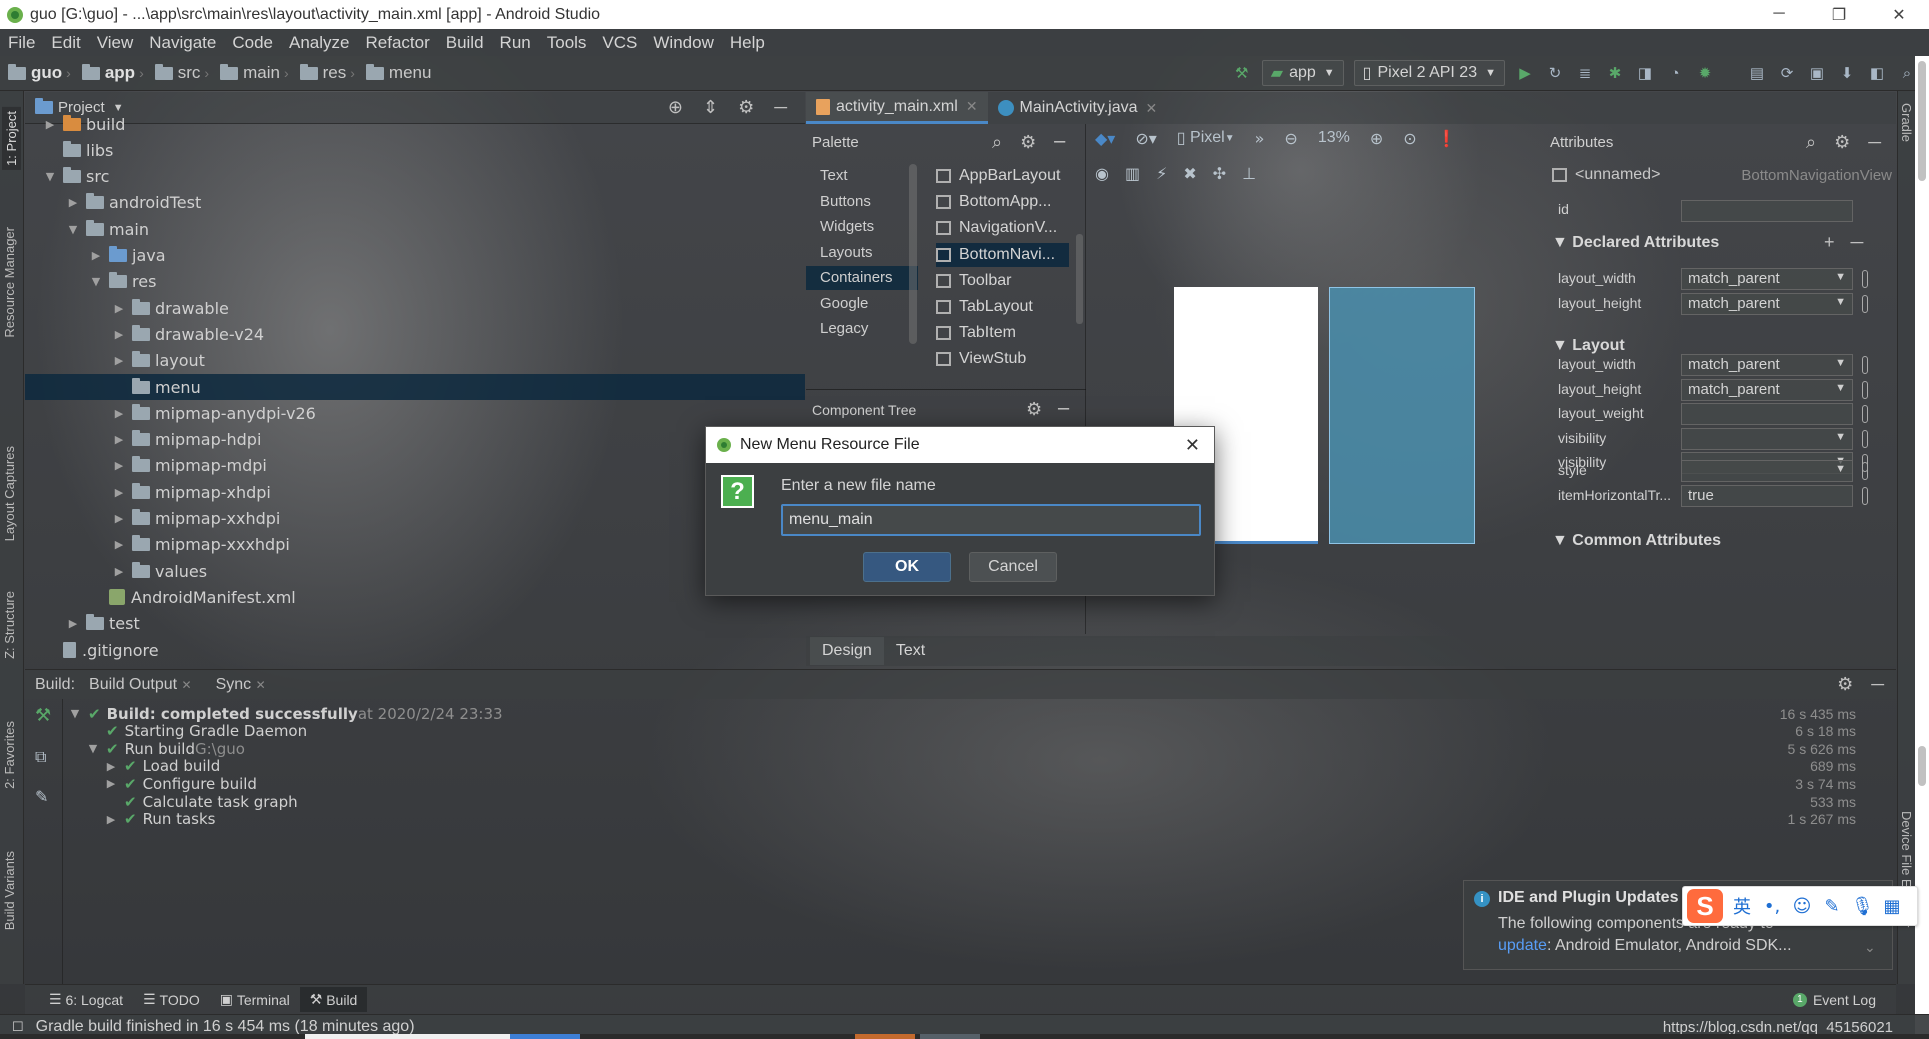 Image resolution: width=1929 pixels, height=1039 pixels. I want to click on menu-build: Build, so click(465, 43).